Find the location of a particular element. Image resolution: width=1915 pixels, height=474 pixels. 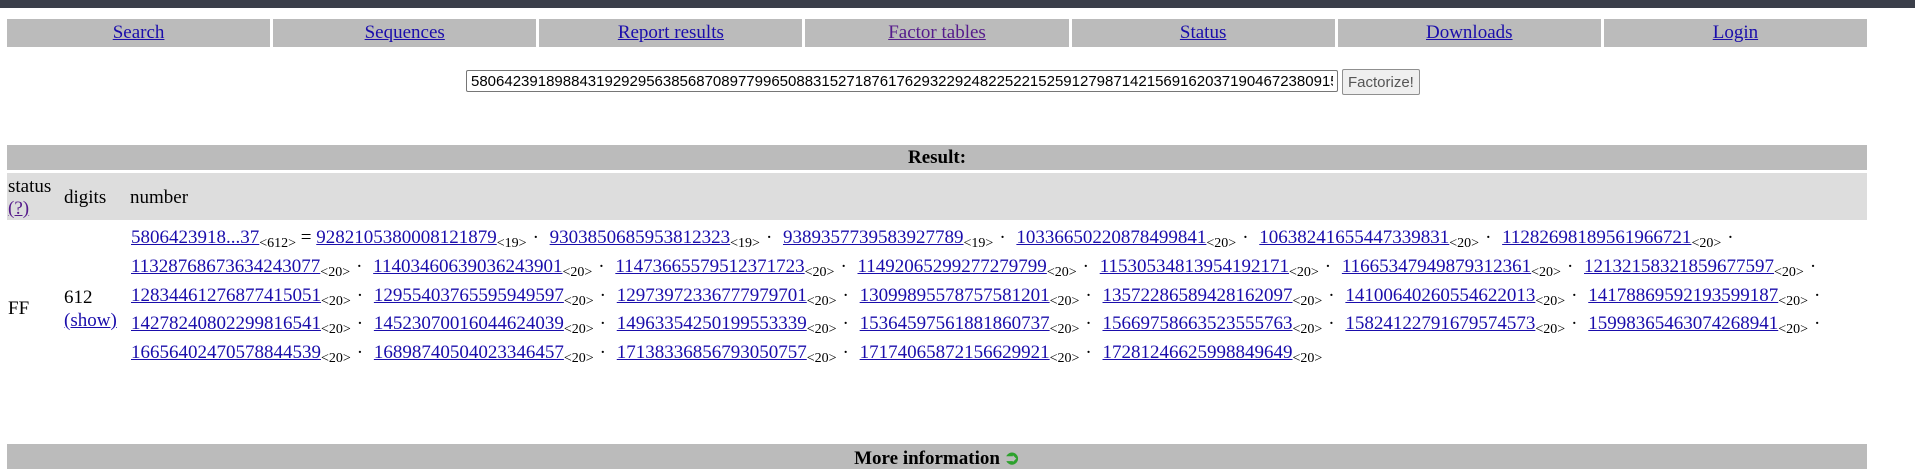

factor-link: 12132158321859677597 is located at coordinates (1679, 266).